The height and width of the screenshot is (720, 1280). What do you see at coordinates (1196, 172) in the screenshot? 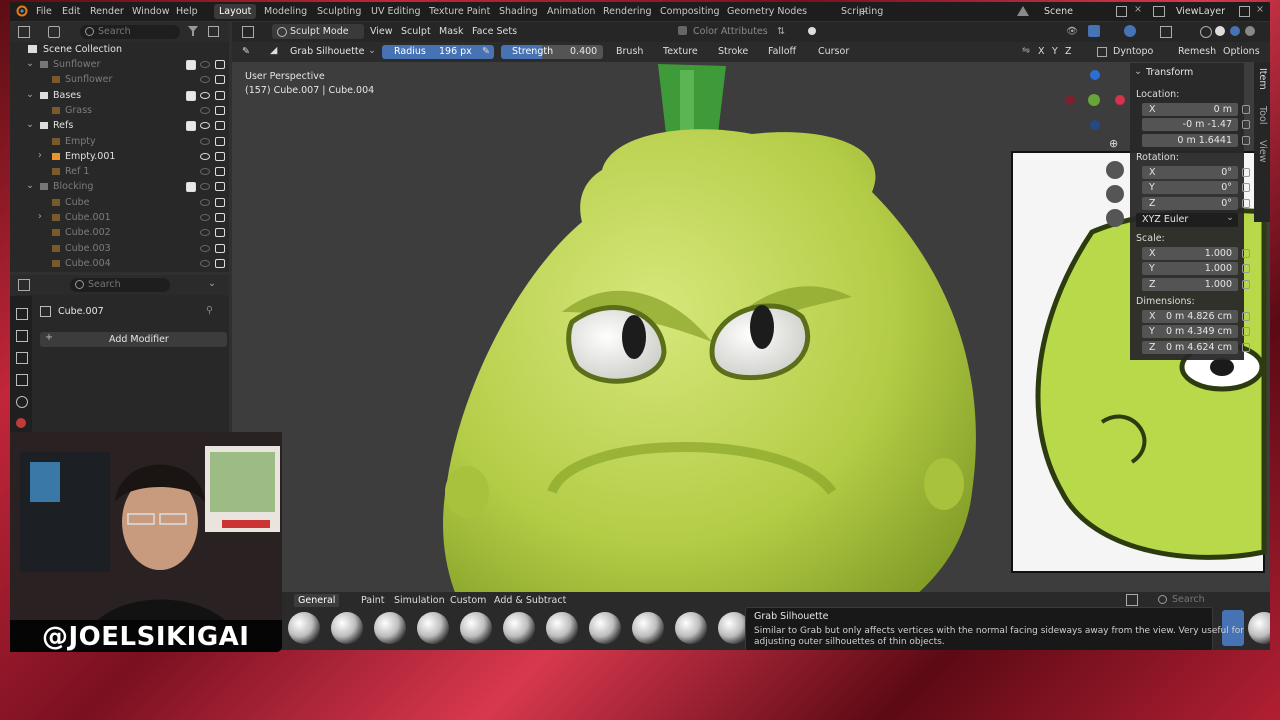
I see `rotation-field: X 0°` at bounding box center [1196, 172].